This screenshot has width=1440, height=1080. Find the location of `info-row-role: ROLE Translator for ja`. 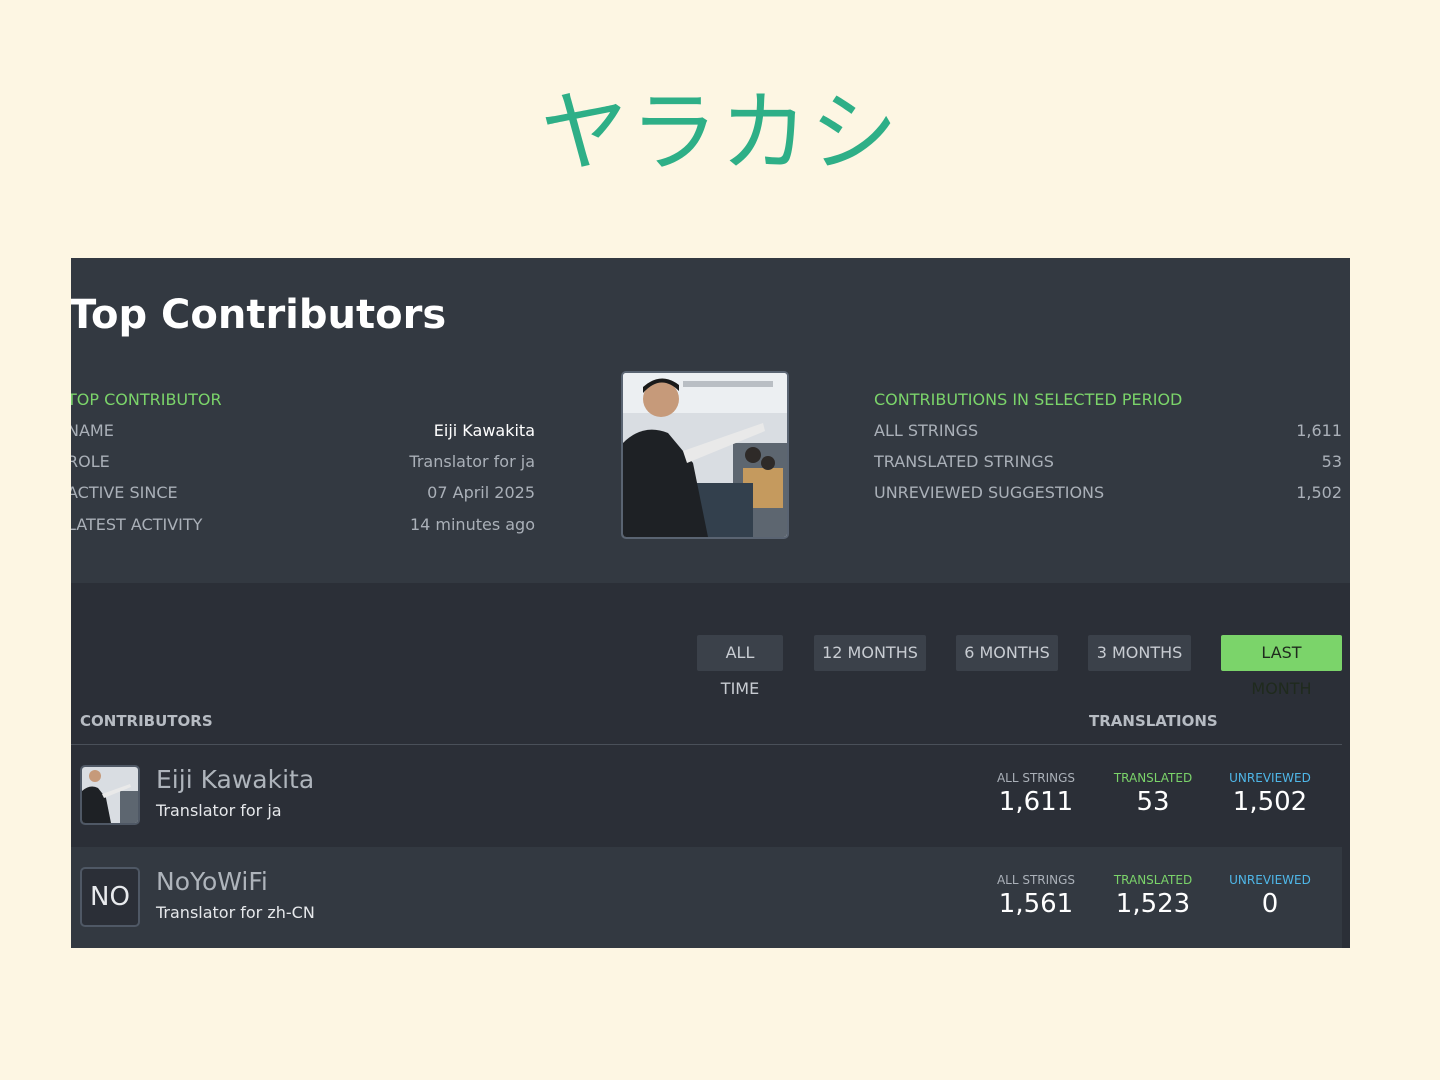

info-row-role: ROLE Translator for ja is located at coordinates (303, 464).